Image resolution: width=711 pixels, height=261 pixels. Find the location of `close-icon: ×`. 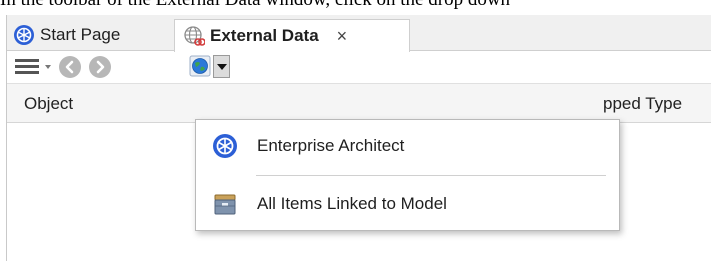

close-icon: × is located at coordinates (342, 36).